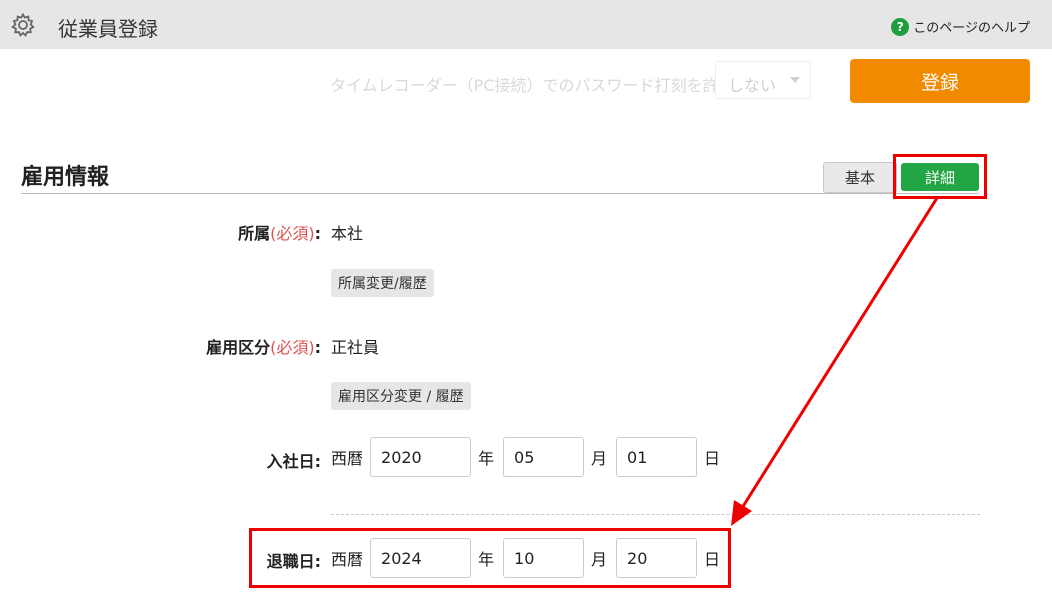  What do you see at coordinates (940, 176) in the screenshot?
I see `highlight-box-detail-tab` at bounding box center [940, 176].